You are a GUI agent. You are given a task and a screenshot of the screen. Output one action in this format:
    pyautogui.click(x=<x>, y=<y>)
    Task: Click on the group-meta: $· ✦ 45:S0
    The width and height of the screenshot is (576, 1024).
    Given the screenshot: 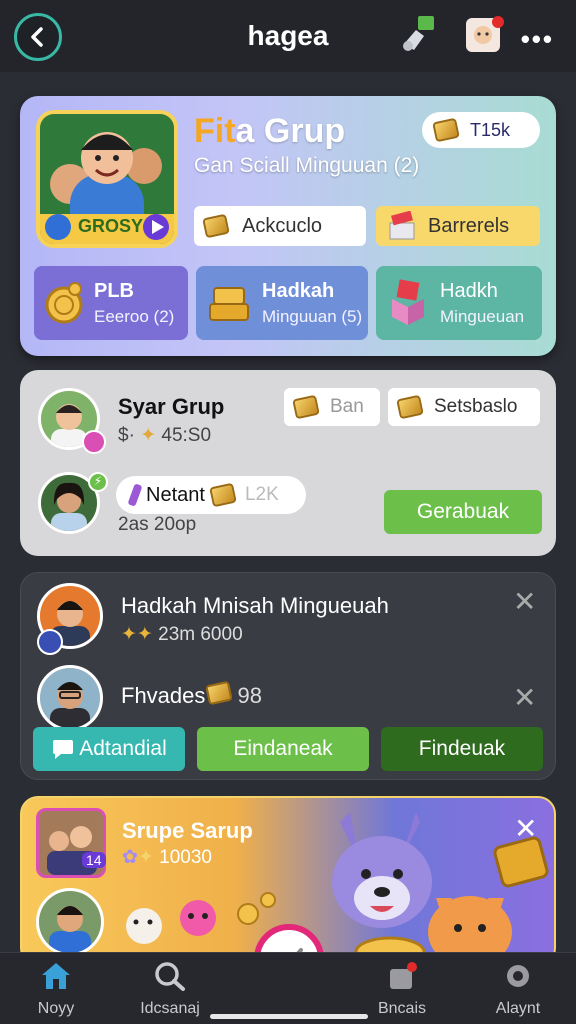 What is the action you would take?
    pyautogui.click(x=165, y=435)
    